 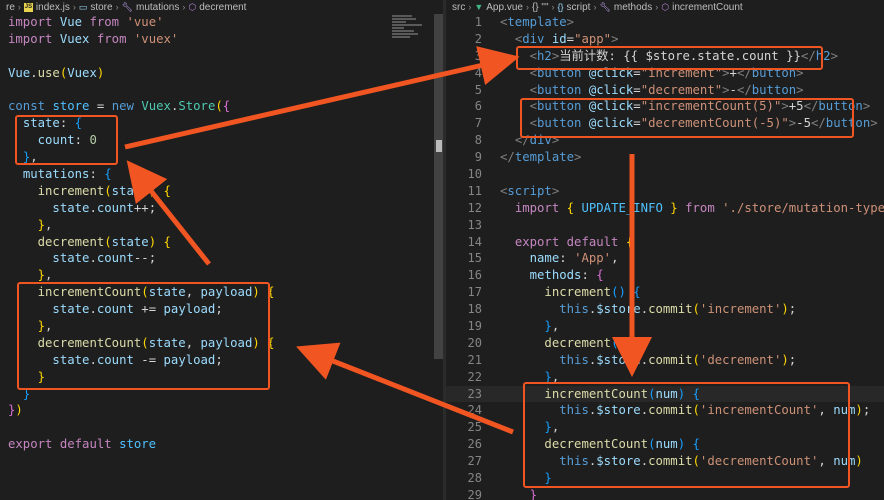 What do you see at coordinates (100, 106) in the screenshot?
I see `code-token: =` at bounding box center [100, 106].